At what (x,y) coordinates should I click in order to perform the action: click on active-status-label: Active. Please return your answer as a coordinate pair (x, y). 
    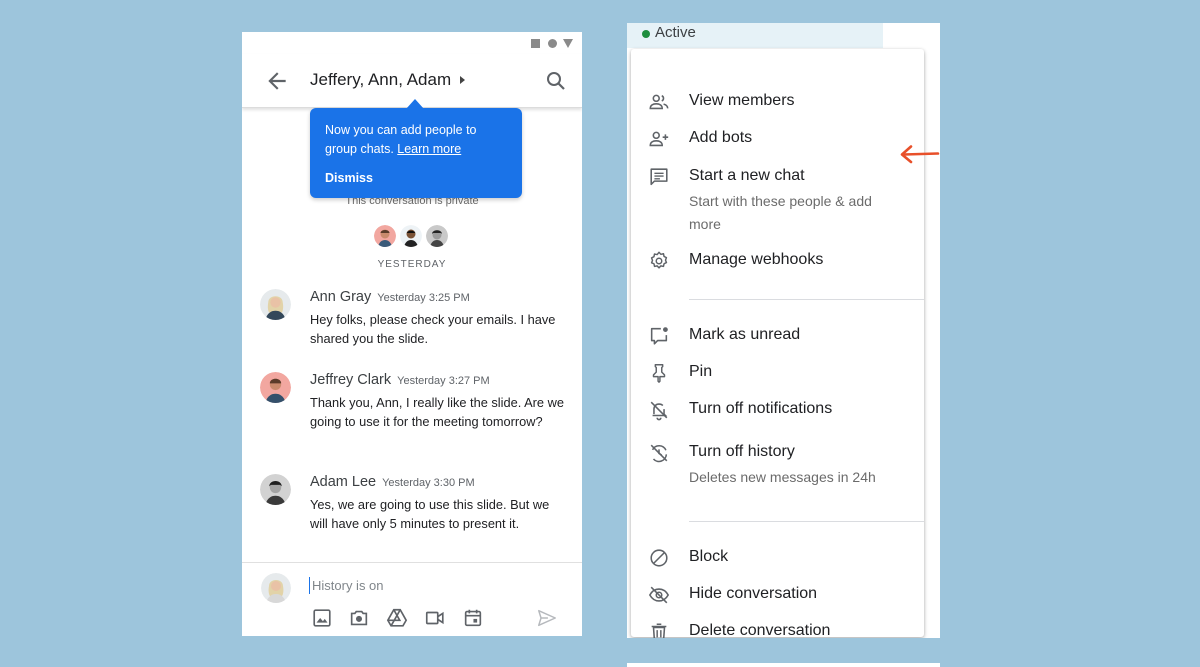
    Looking at the image, I should click on (675, 32).